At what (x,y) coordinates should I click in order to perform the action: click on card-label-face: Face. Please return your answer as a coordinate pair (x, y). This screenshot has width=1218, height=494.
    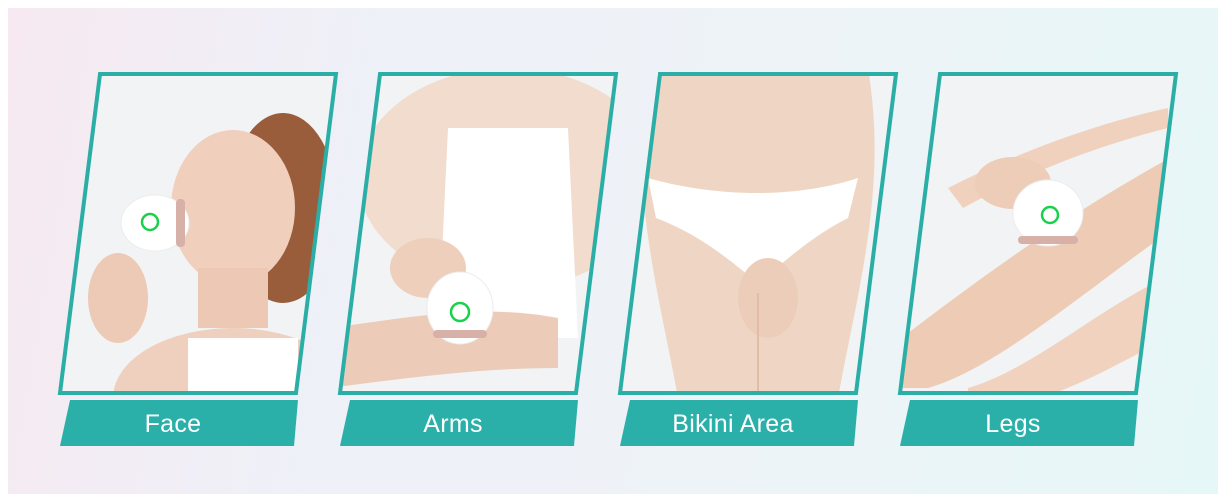
    Looking at the image, I should click on (173, 424).